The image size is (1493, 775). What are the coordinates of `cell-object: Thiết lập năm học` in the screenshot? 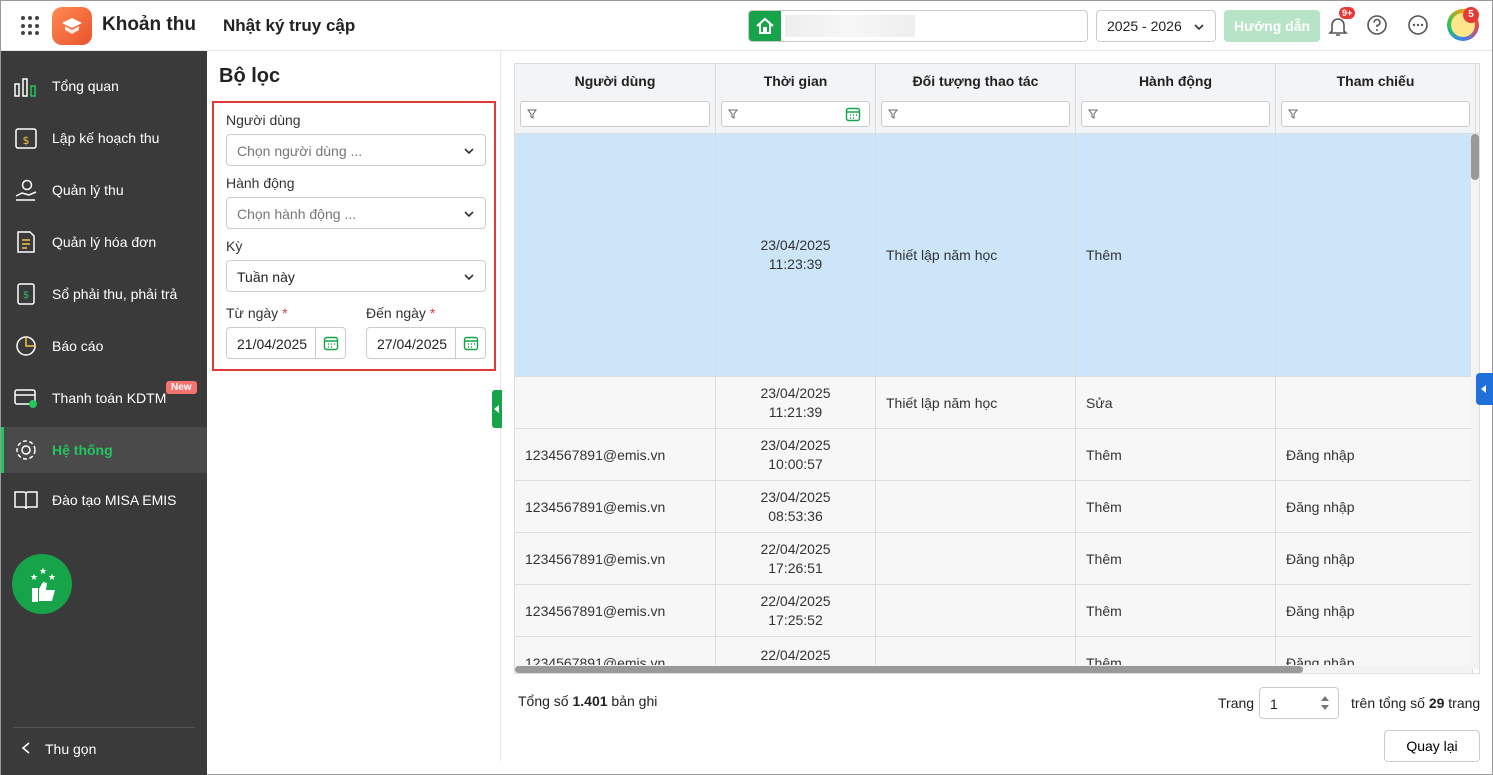 It's located at (976, 402).